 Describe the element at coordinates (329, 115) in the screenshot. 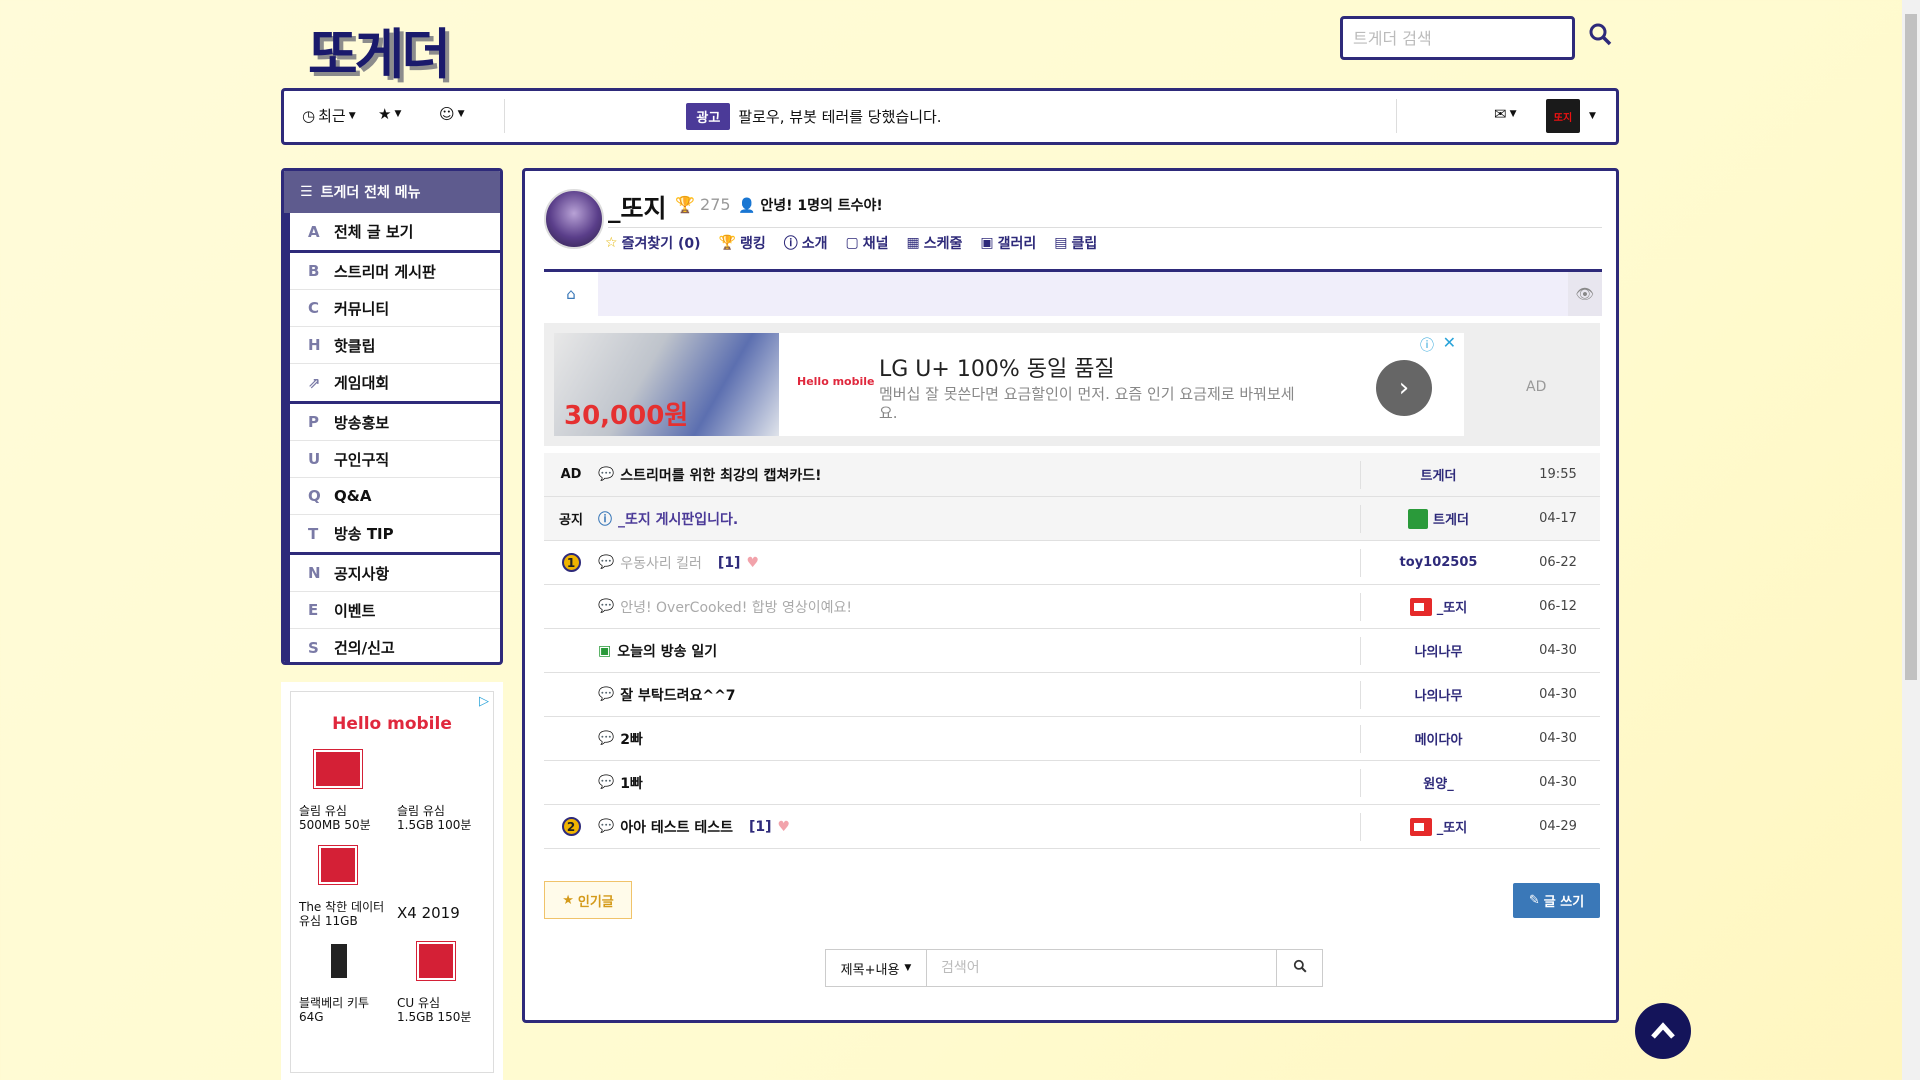

I see `recent-dropdown: ◷ 최근 ▼` at that location.